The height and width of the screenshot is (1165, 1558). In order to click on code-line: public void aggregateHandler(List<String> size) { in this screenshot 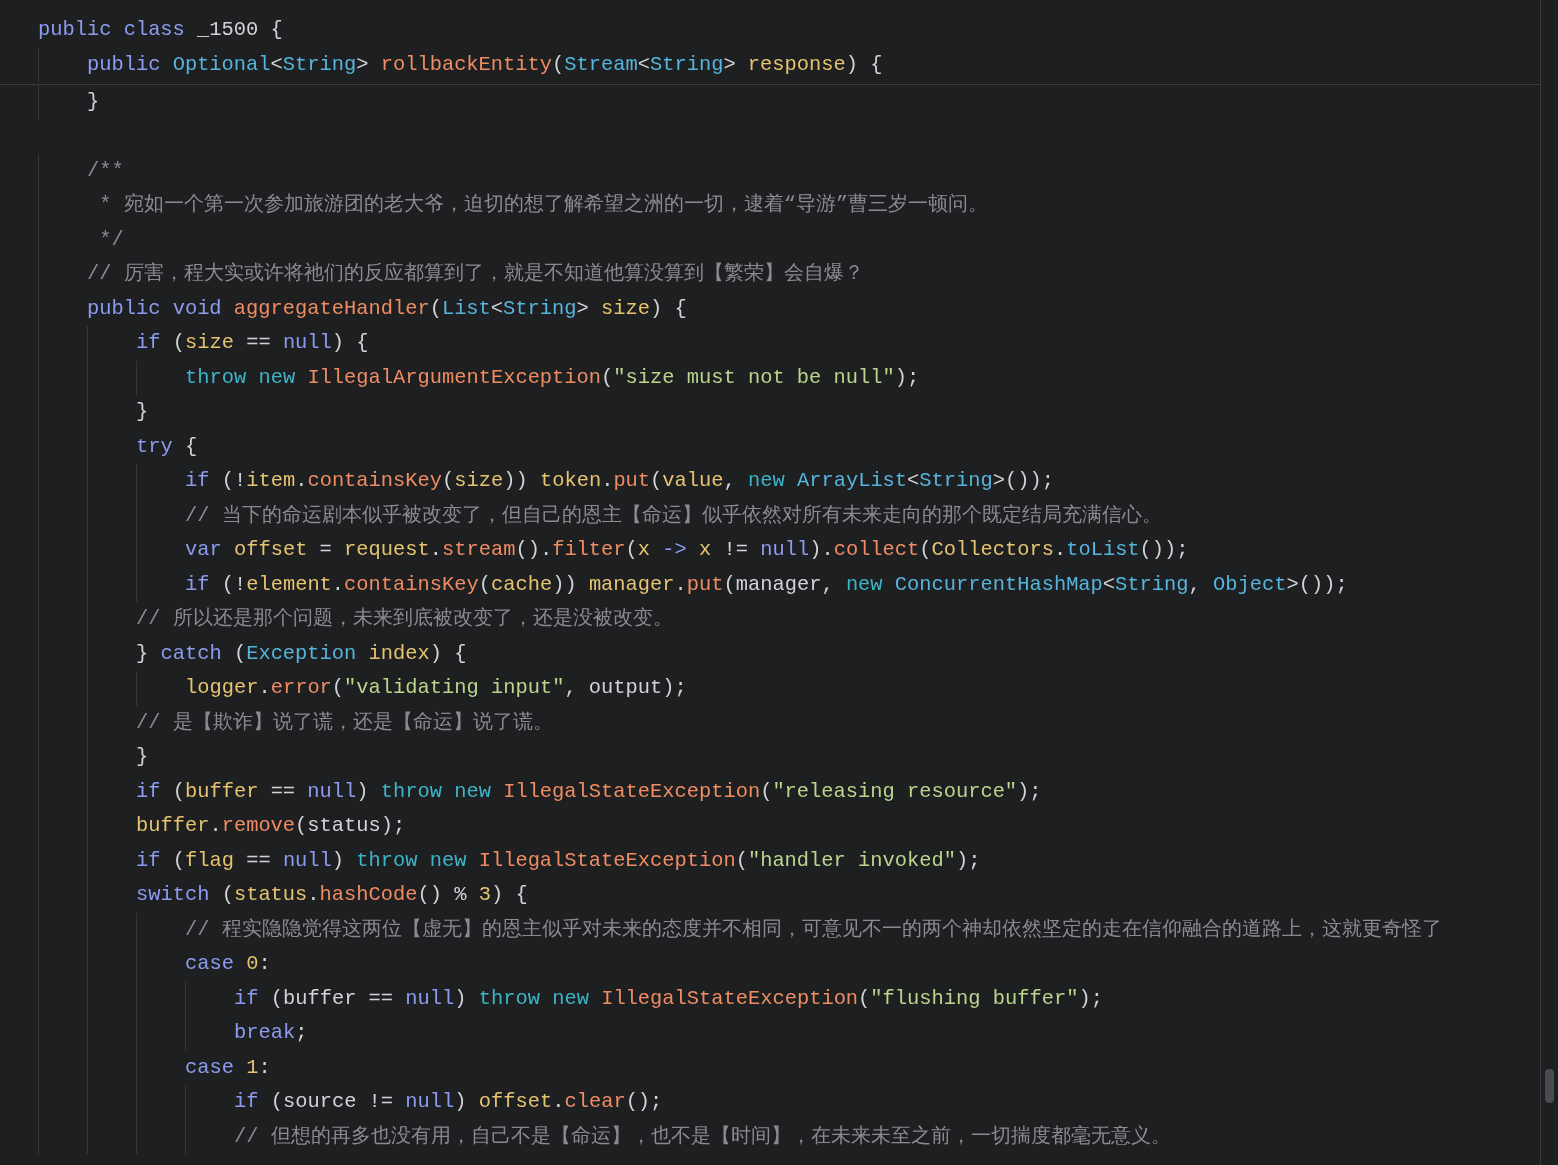, I will do `click(387, 308)`.